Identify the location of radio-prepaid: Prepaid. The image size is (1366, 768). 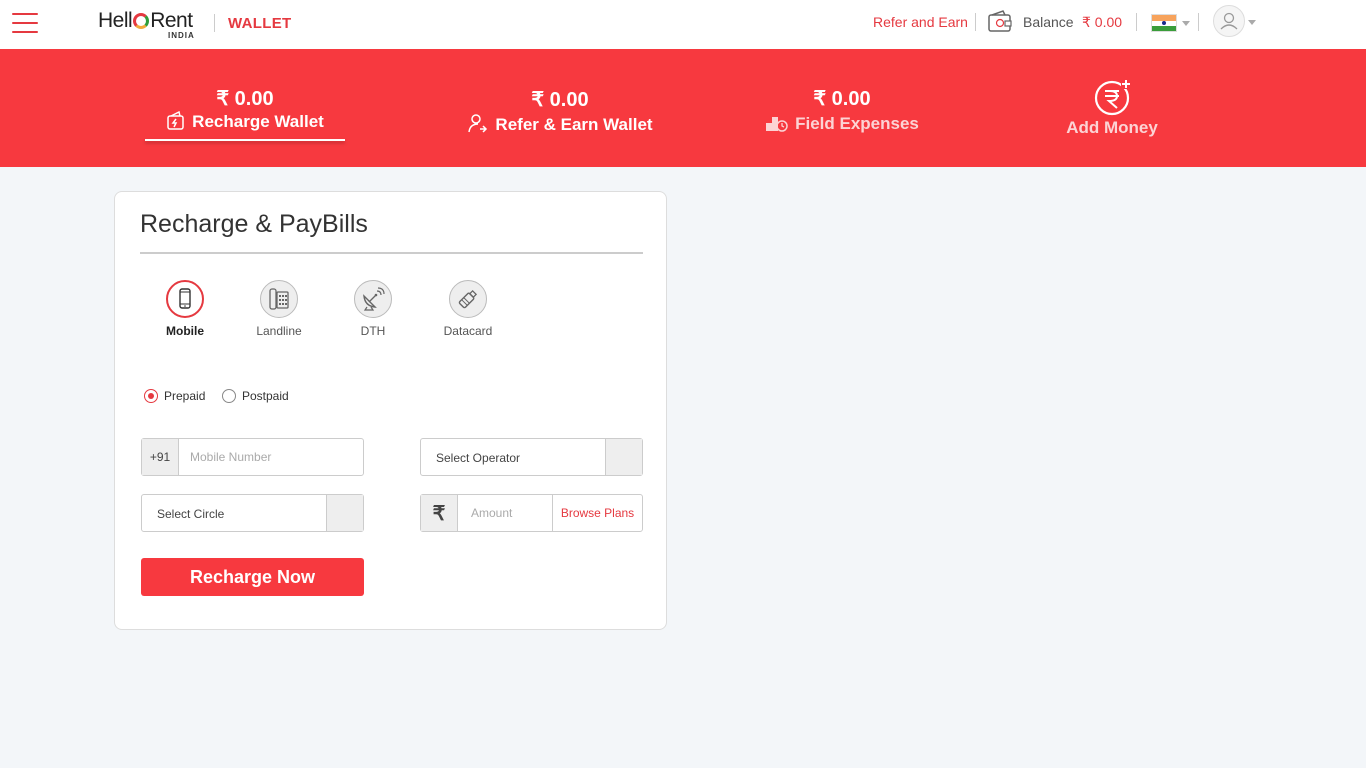
(174, 396).